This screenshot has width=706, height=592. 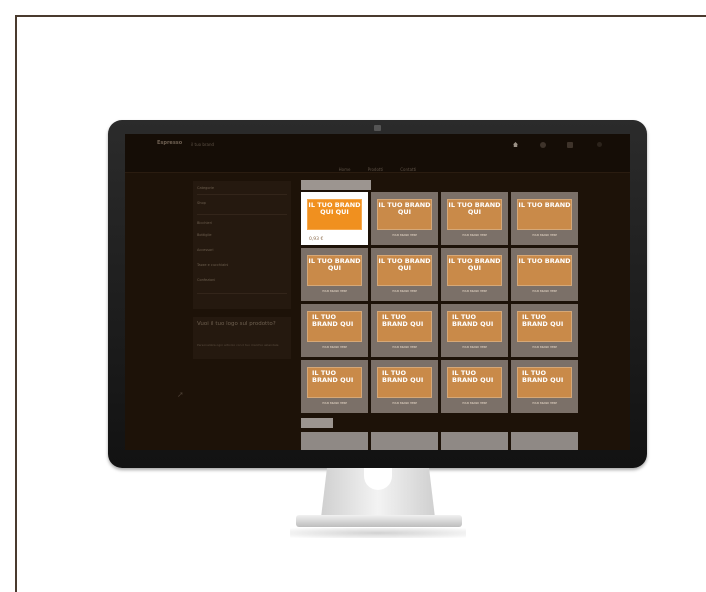 What do you see at coordinates (206, 188) in the screenshot?
I see `sidebar-heading: Categorie` at bounding box center [206, 188].